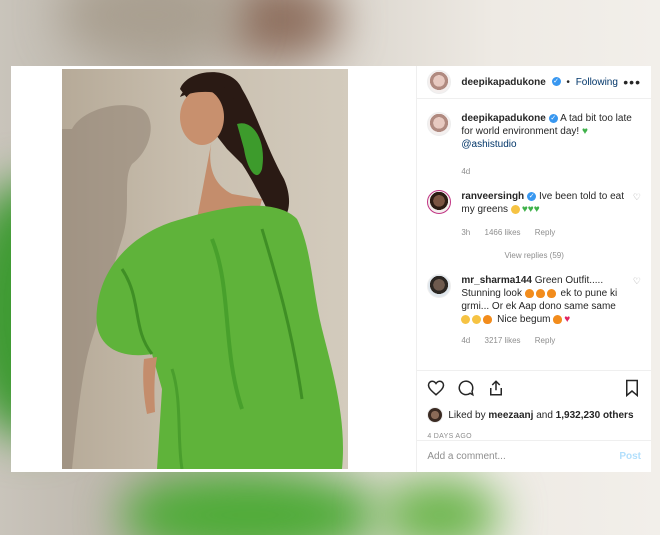  What do you see at coordinates (534, 255) in the screenshot?
I see `view-replies-link: View replies (59)` at bounding box center [534, 255].